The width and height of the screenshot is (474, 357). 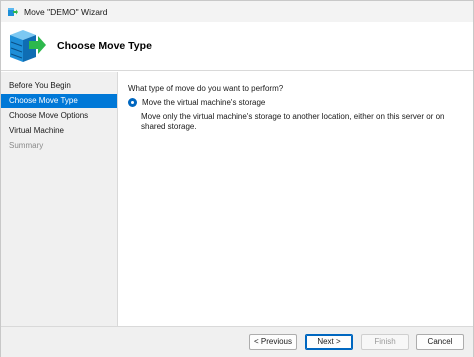 I want to click on previous-button: < Previous, so click(x=273, y=342).